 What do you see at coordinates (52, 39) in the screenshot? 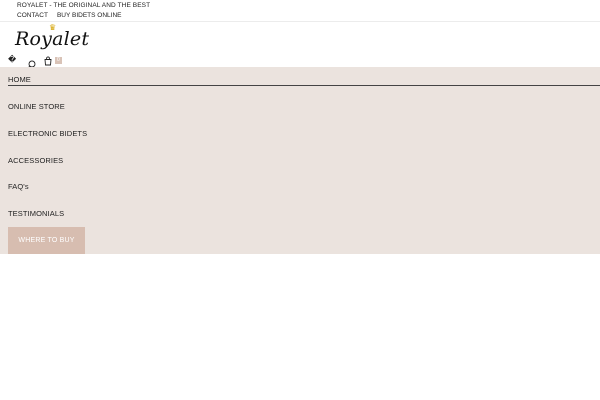
I see `logo-wordmark: Royalet` at bounding box center [52, 39].